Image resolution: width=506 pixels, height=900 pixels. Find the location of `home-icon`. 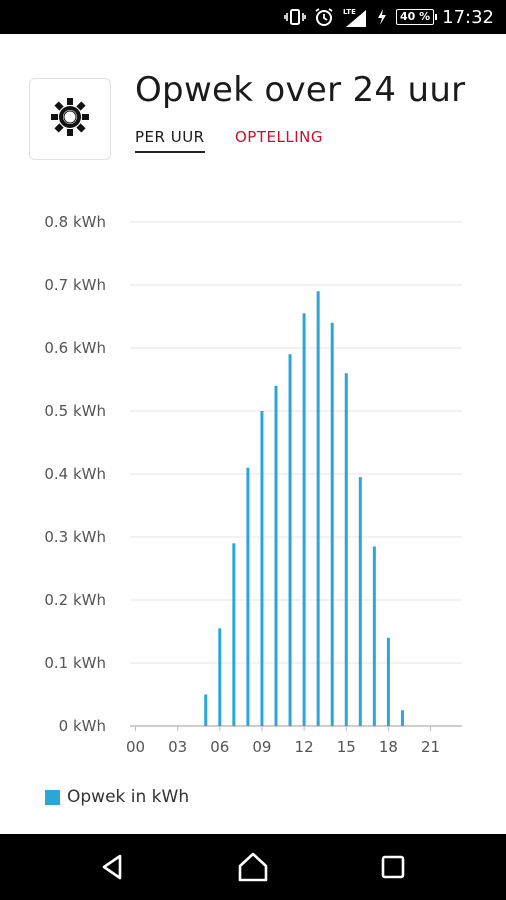

home-icon is located at coordinates (253, 867).